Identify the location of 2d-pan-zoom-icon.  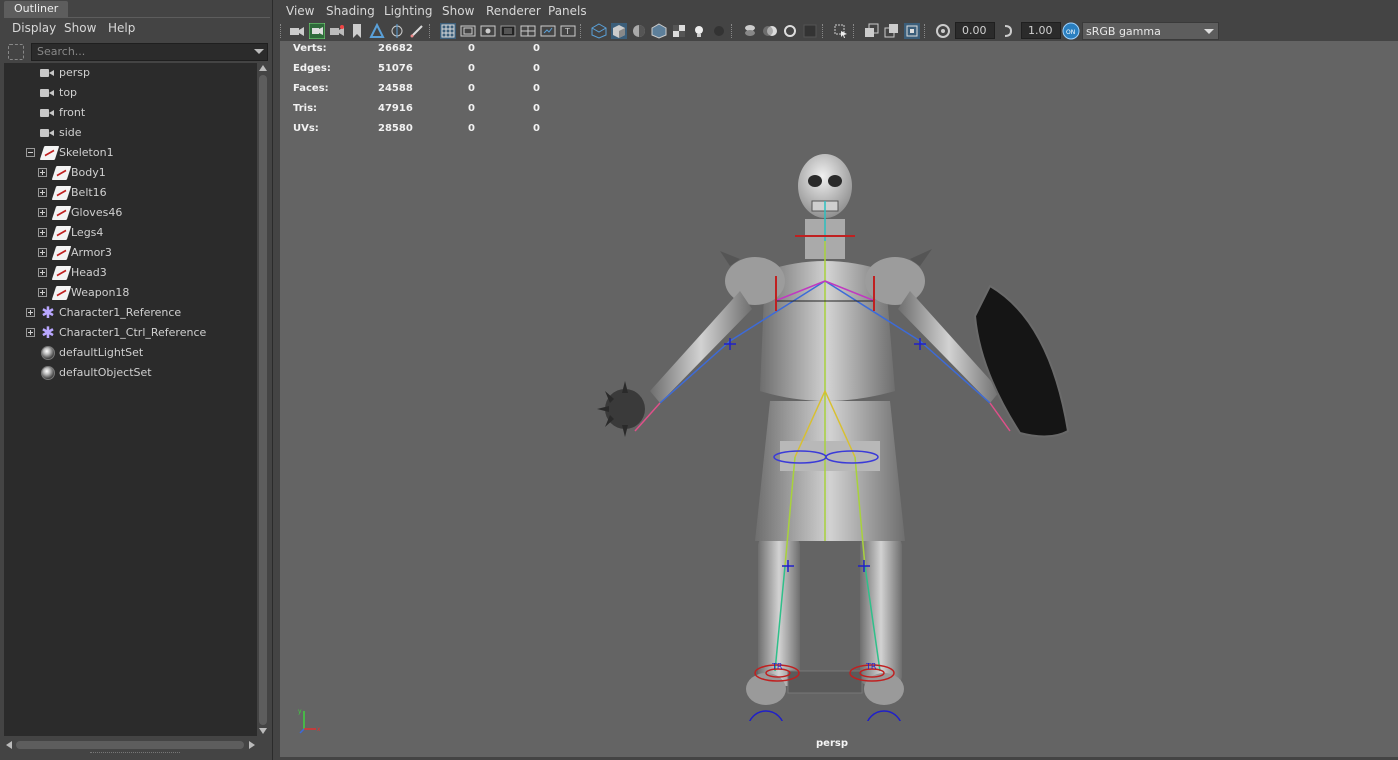
(397, 31).